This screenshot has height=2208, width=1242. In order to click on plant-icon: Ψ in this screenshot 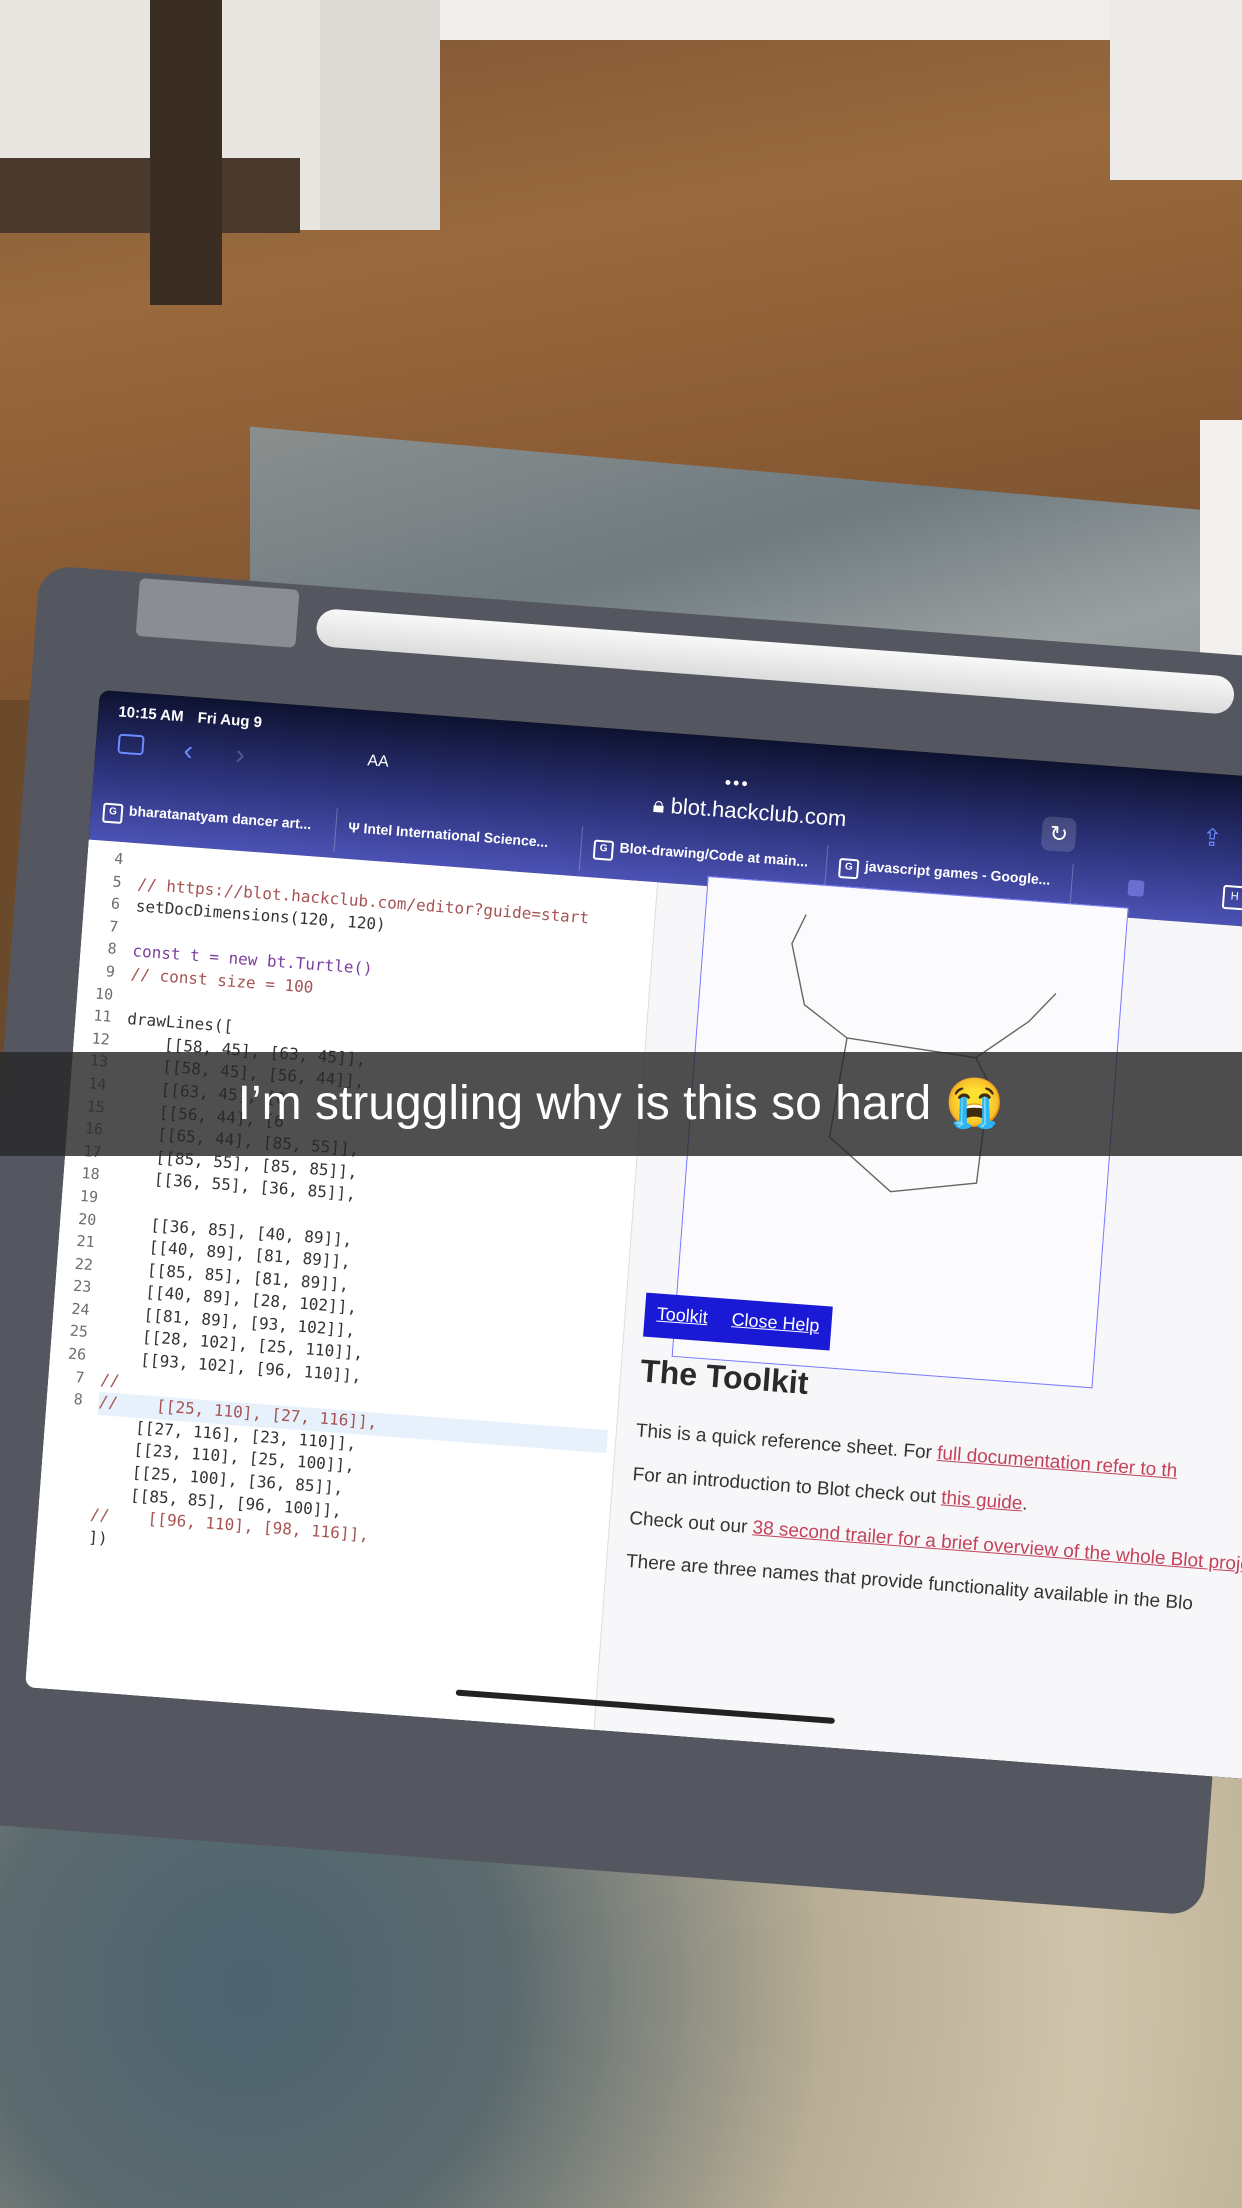, I will do `click(356, 828)`.